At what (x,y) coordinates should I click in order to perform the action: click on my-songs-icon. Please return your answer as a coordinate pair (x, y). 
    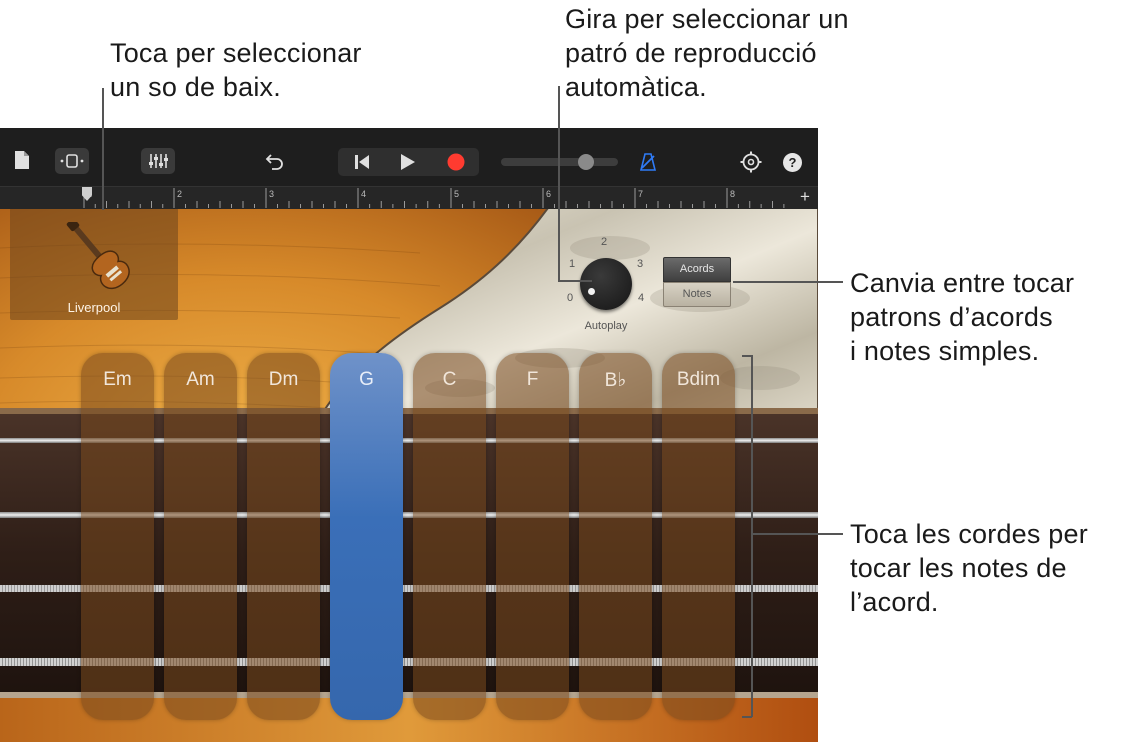
    Looking at the image, I should click on (22, 160).